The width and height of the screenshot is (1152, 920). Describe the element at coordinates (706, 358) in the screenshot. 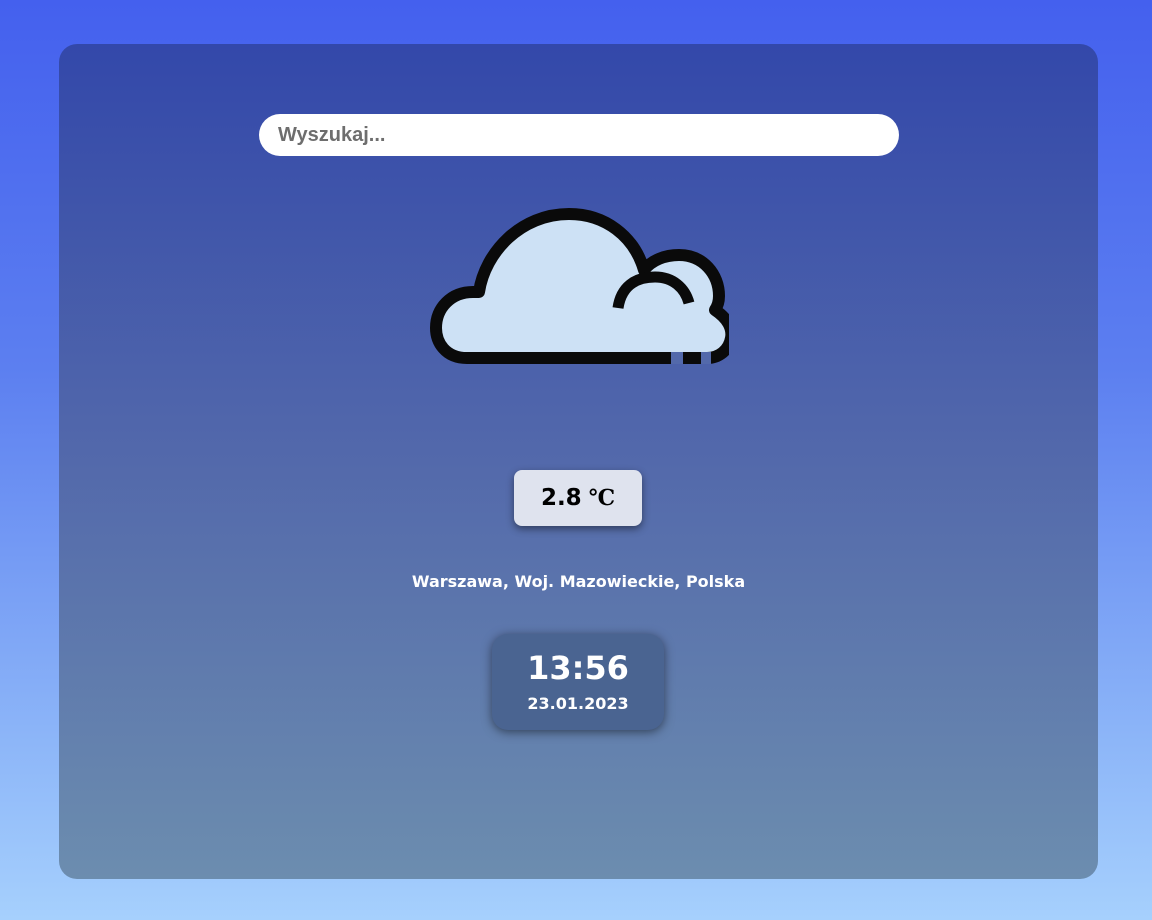

I see `cloud-gap-right` at that location.